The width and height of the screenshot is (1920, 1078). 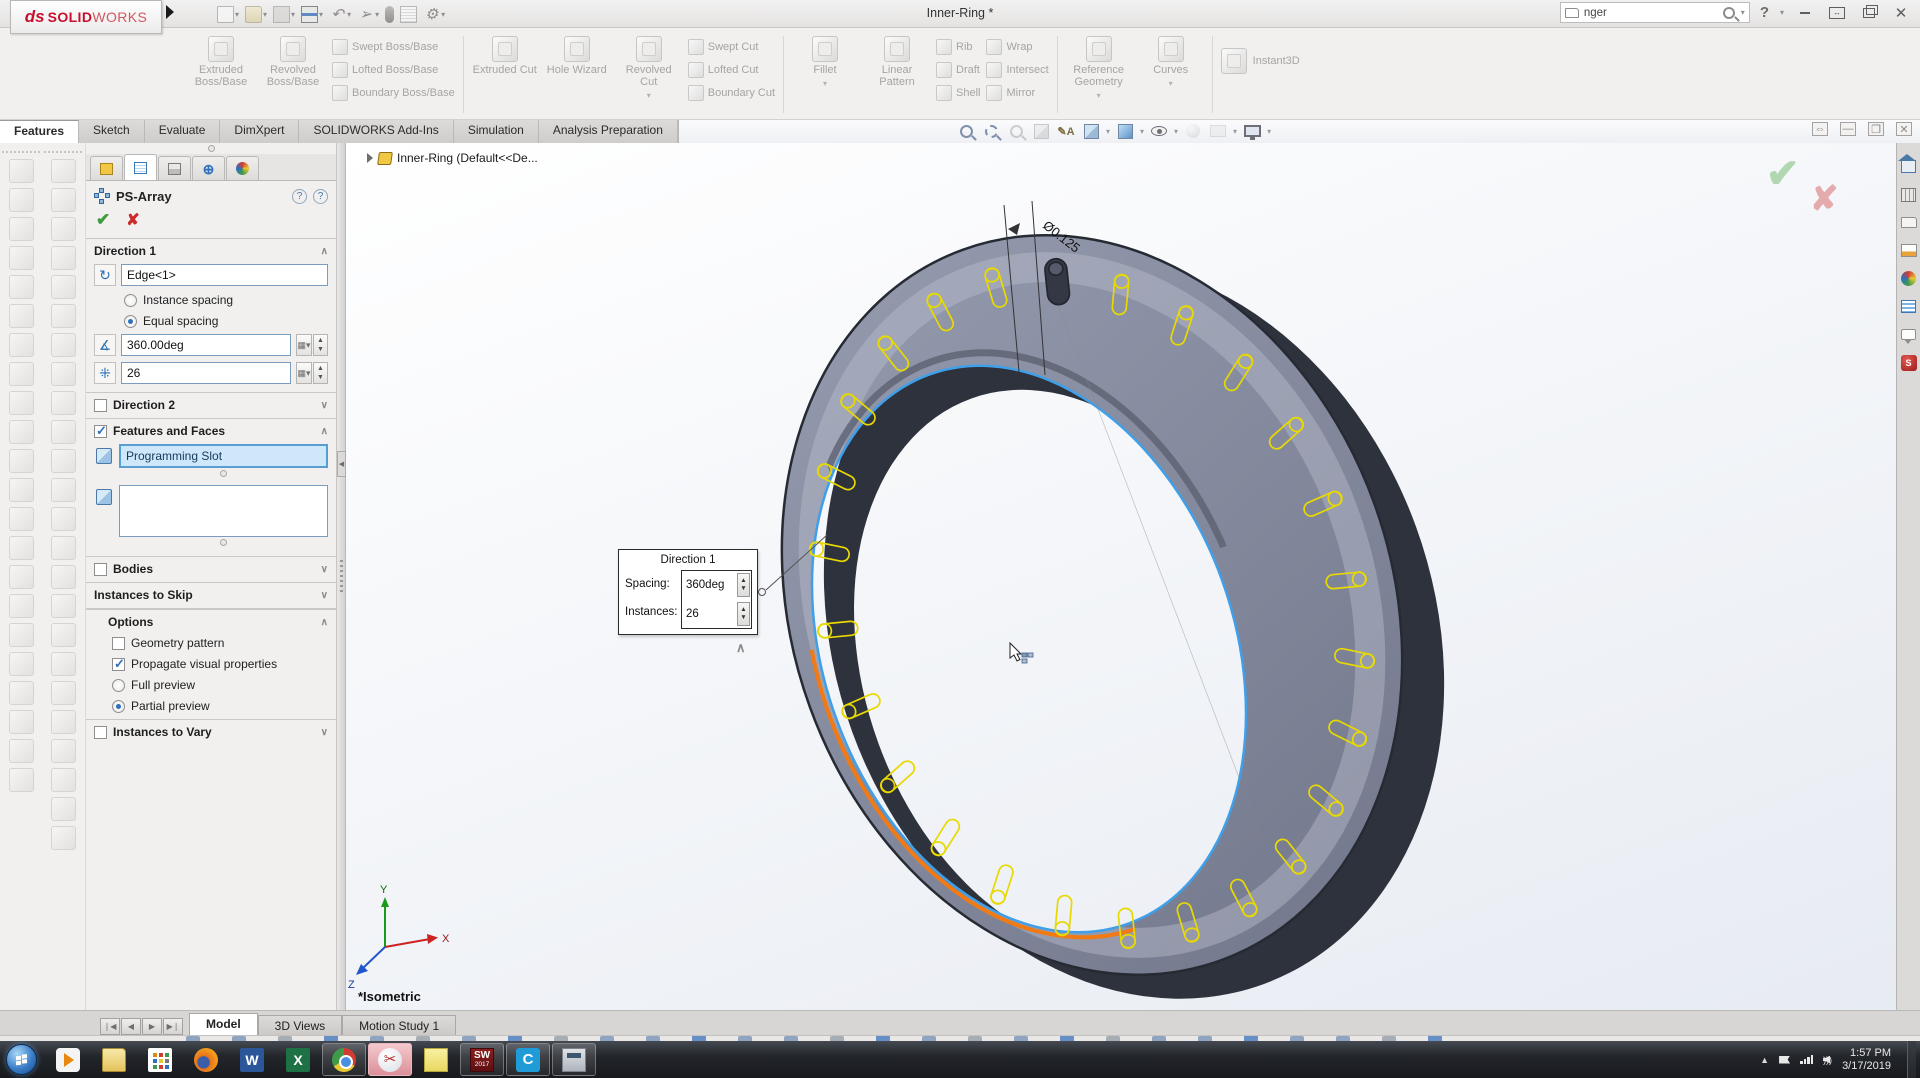 I want to click on tab-propertymanager, so click(x=140, y=167).